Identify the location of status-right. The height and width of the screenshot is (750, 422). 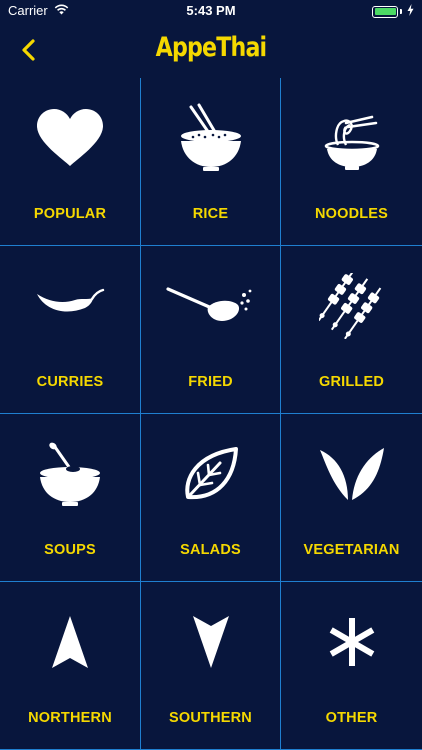
(393, 11).